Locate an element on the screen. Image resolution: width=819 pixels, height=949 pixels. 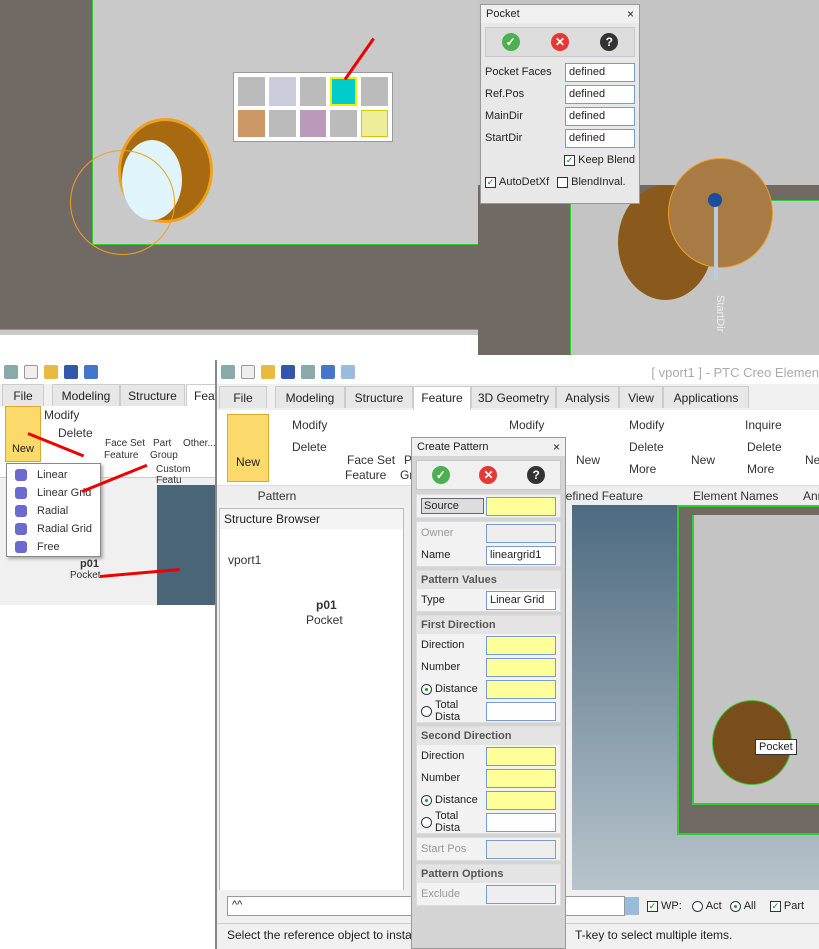
start-dir-field: defined is located at coordinates (600, 138).